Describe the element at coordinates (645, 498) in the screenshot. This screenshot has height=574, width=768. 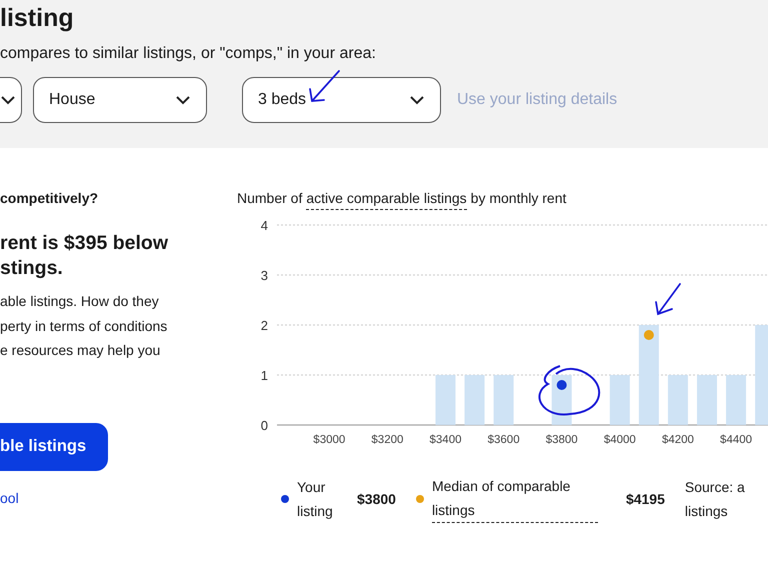
I see `legend-value: $4195` at that location.